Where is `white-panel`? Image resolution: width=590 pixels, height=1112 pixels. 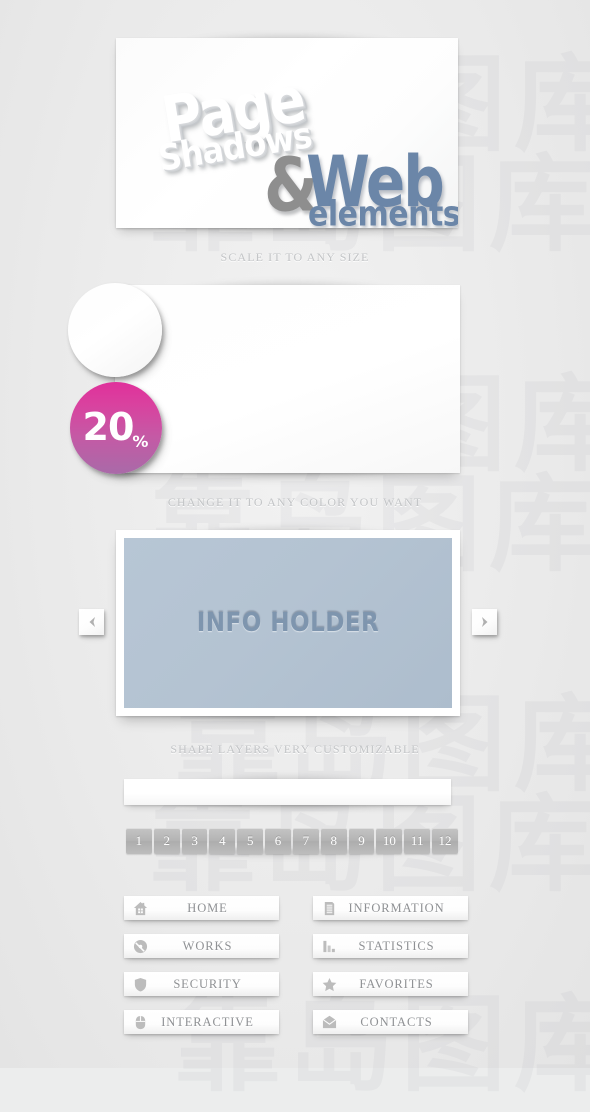 white-panel is located at coordinates (287, 379).